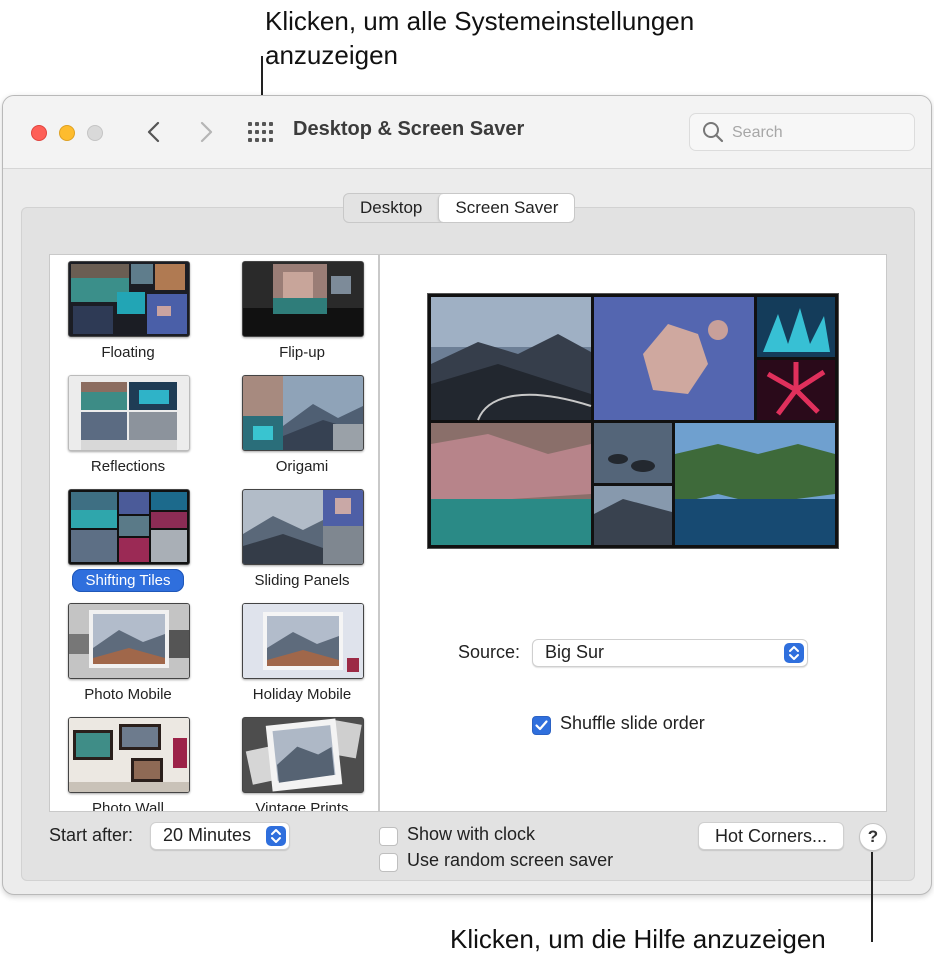 The width and height of the screenshot is (934, 960). What do you see at coordinates (391, 208) in the screenshot?
I see `tab-desktop: Desktop` at bounding box center [391, 208].